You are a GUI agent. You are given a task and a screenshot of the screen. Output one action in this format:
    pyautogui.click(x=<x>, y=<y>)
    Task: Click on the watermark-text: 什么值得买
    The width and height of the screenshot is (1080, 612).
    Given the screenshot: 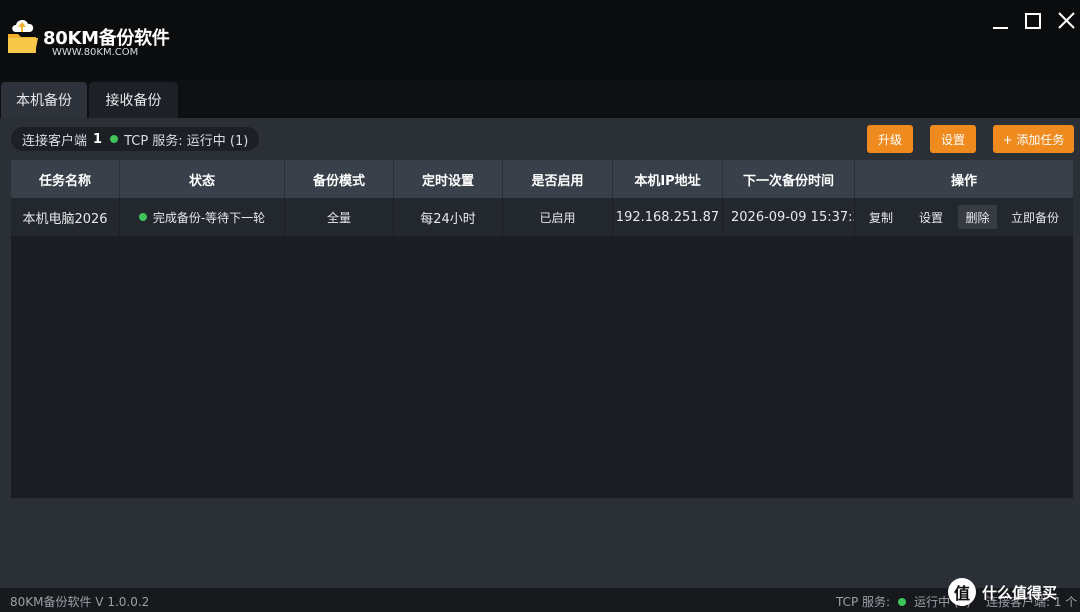 What is the action you would take?
    pyautogui.click(x=1020, y=592)
    